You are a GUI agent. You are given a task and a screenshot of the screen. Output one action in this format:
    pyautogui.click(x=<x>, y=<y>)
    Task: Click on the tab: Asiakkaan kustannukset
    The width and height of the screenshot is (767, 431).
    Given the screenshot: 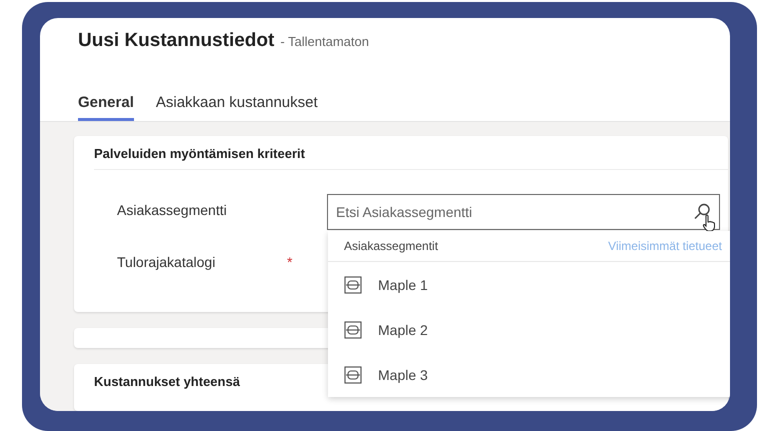 What is the action you would take?
    pyautogui.click(x=237, y=107)
    